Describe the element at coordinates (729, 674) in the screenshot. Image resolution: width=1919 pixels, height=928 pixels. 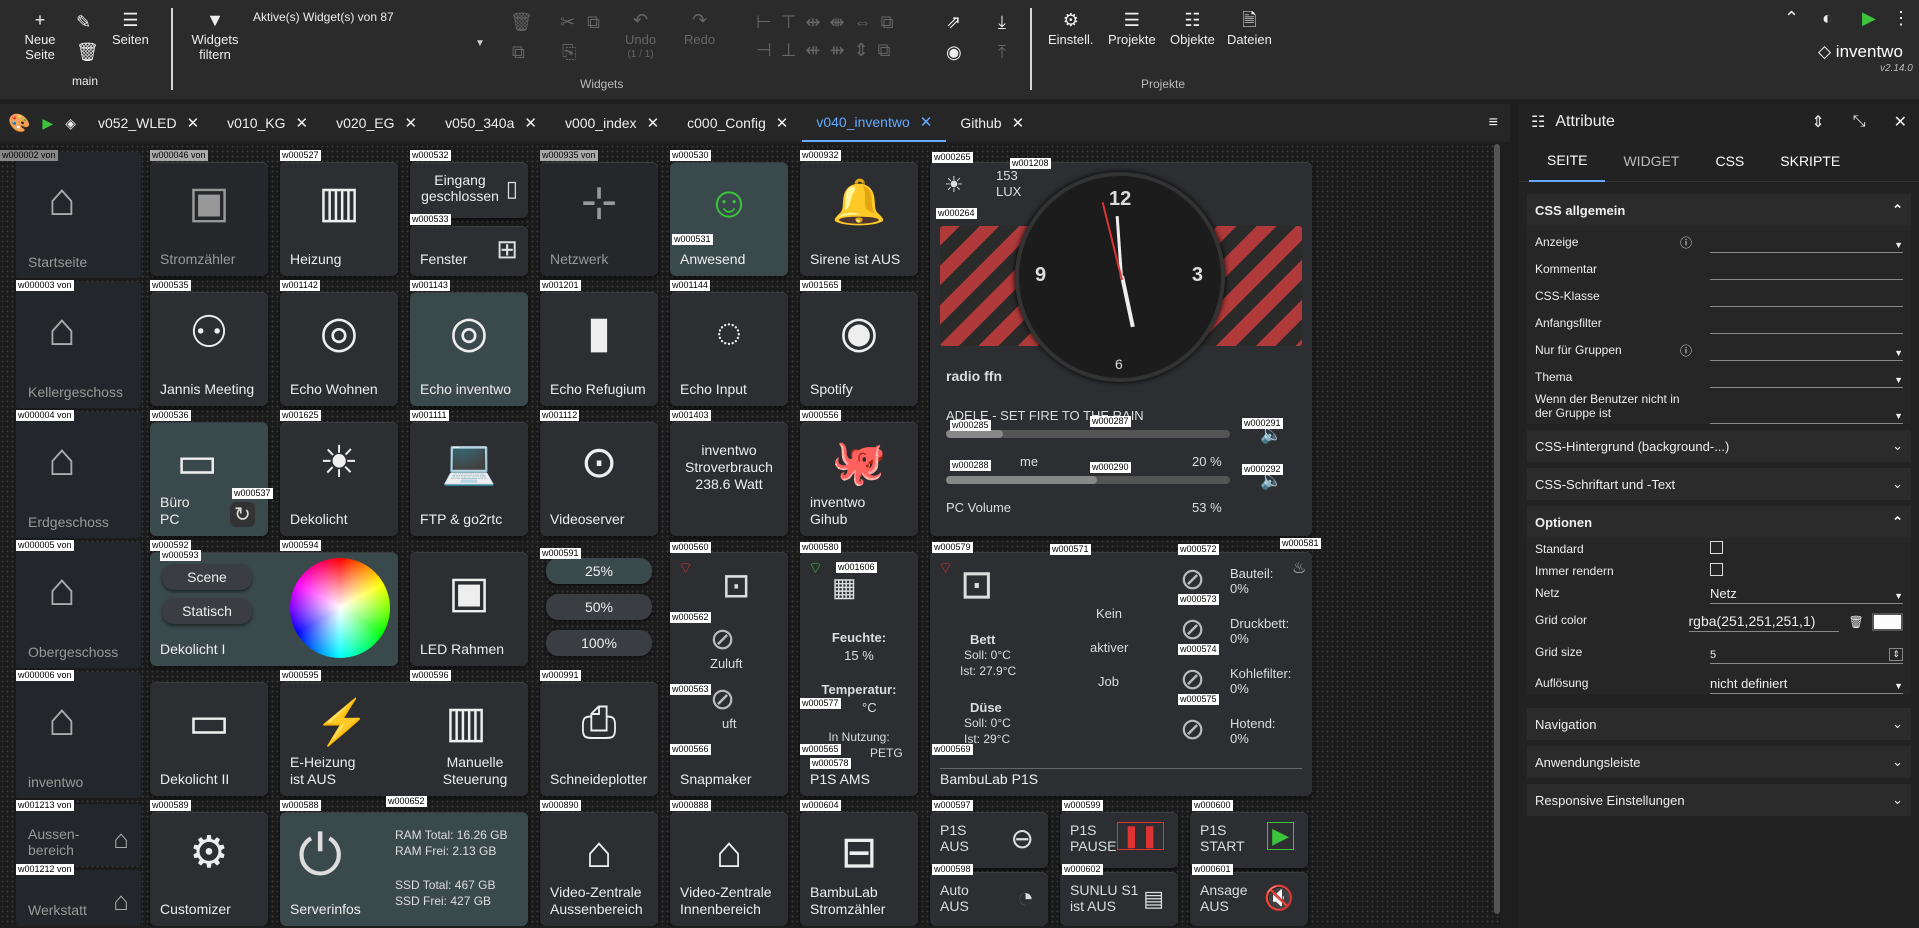
I see `widget-snapmaker: ⌔ ⊡ ⊘ Zuluft ⊘ uft Snapmaker` at that location.